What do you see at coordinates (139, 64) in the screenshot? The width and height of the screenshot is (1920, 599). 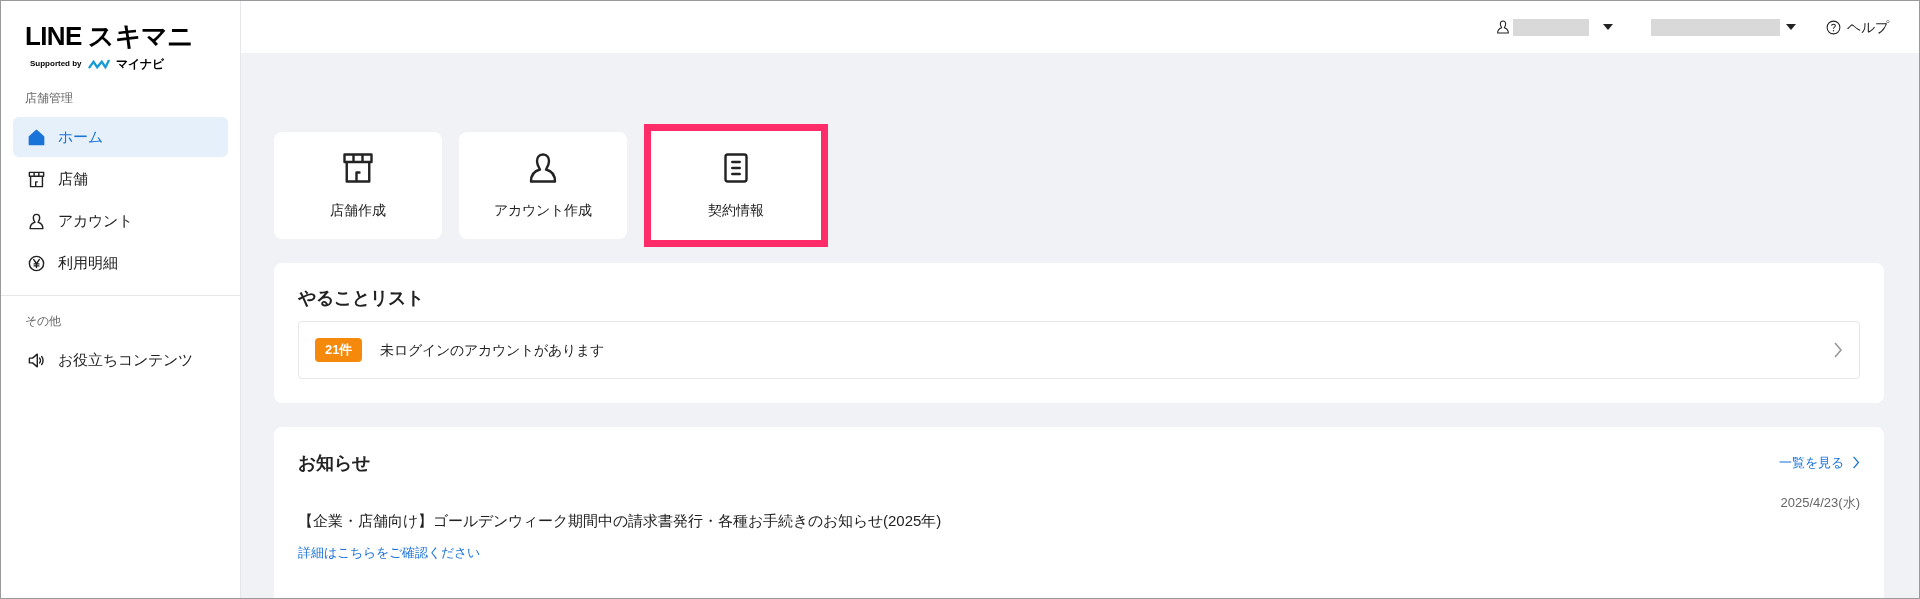 I see `partner-name: マイナビ` at bounding box center [139, 64].